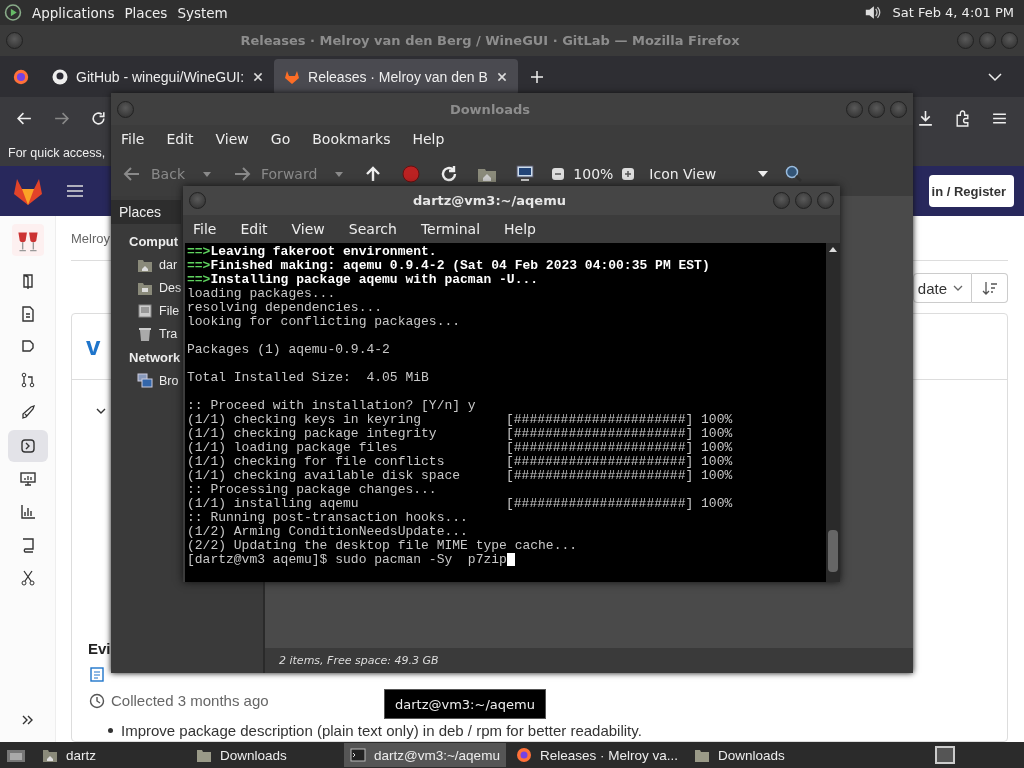 The width and height of the screenshot is (1024, 768). Describe the element at coordinates (21, 76) in the screenshot. I see `browser-logo-icon` at that location.